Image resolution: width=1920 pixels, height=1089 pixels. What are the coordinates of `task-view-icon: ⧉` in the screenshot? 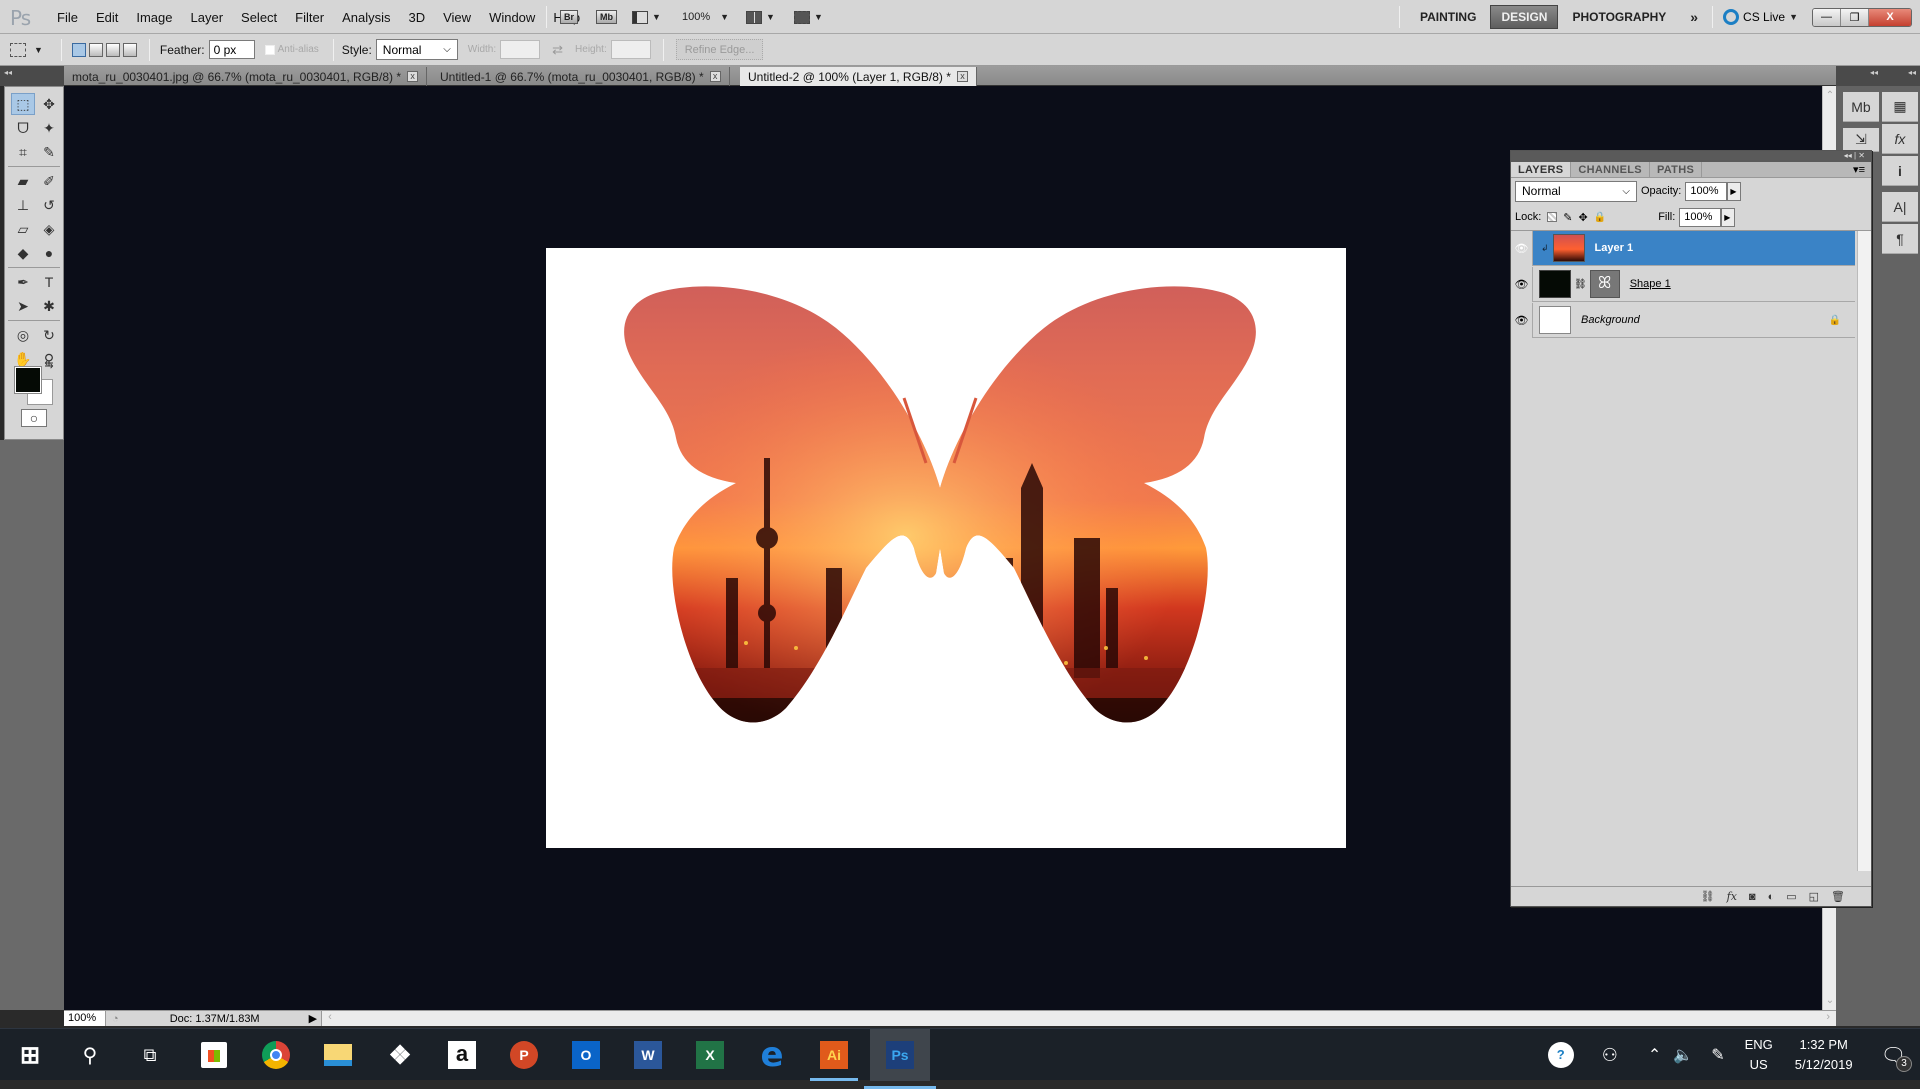 It's located at (150, 1055).